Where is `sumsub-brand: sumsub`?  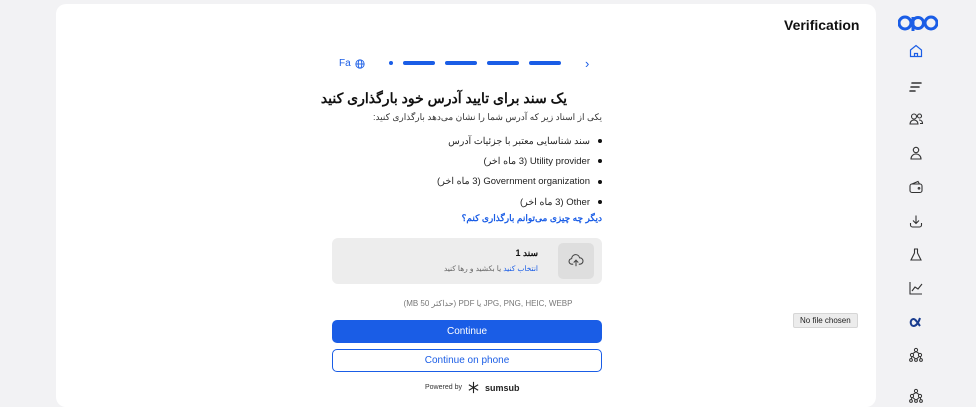 sumsub-brand: sumsub is located at coordinates (502, 387).